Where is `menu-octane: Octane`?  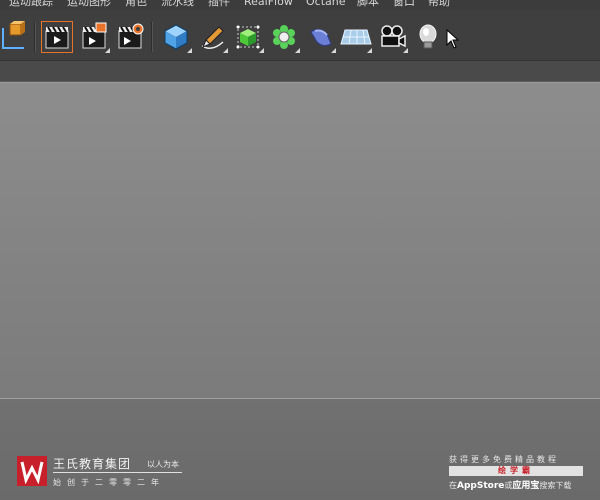 menu-octane: Octane is located at coordinates (326, 4).